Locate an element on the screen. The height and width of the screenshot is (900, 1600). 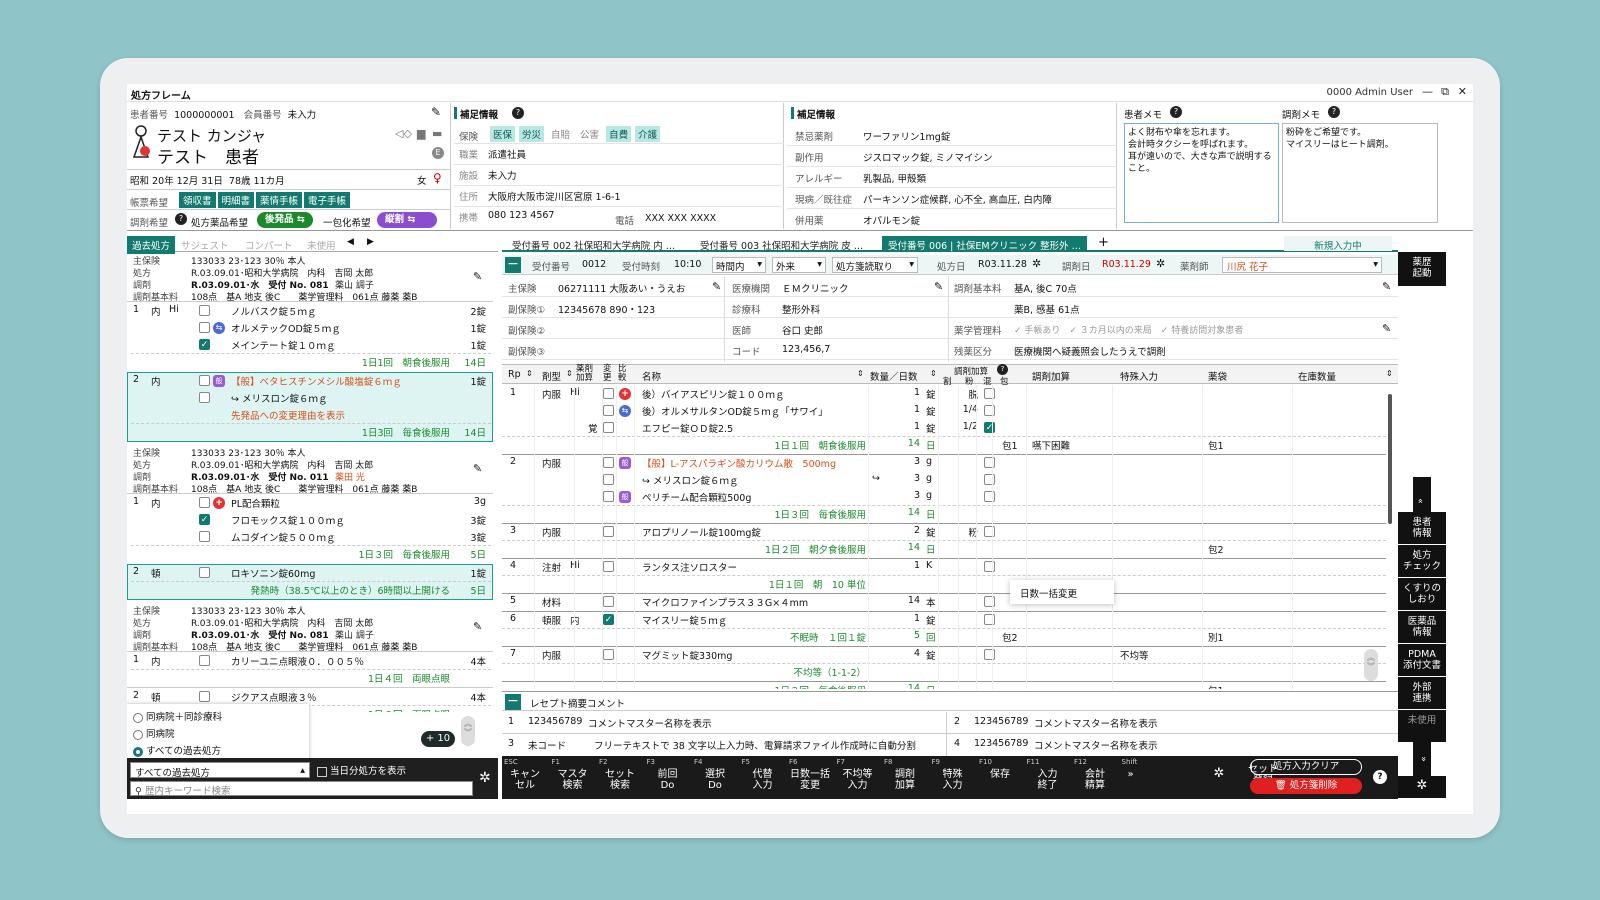
insurance-tag: 自賠 is located at coordinates (560, 134).